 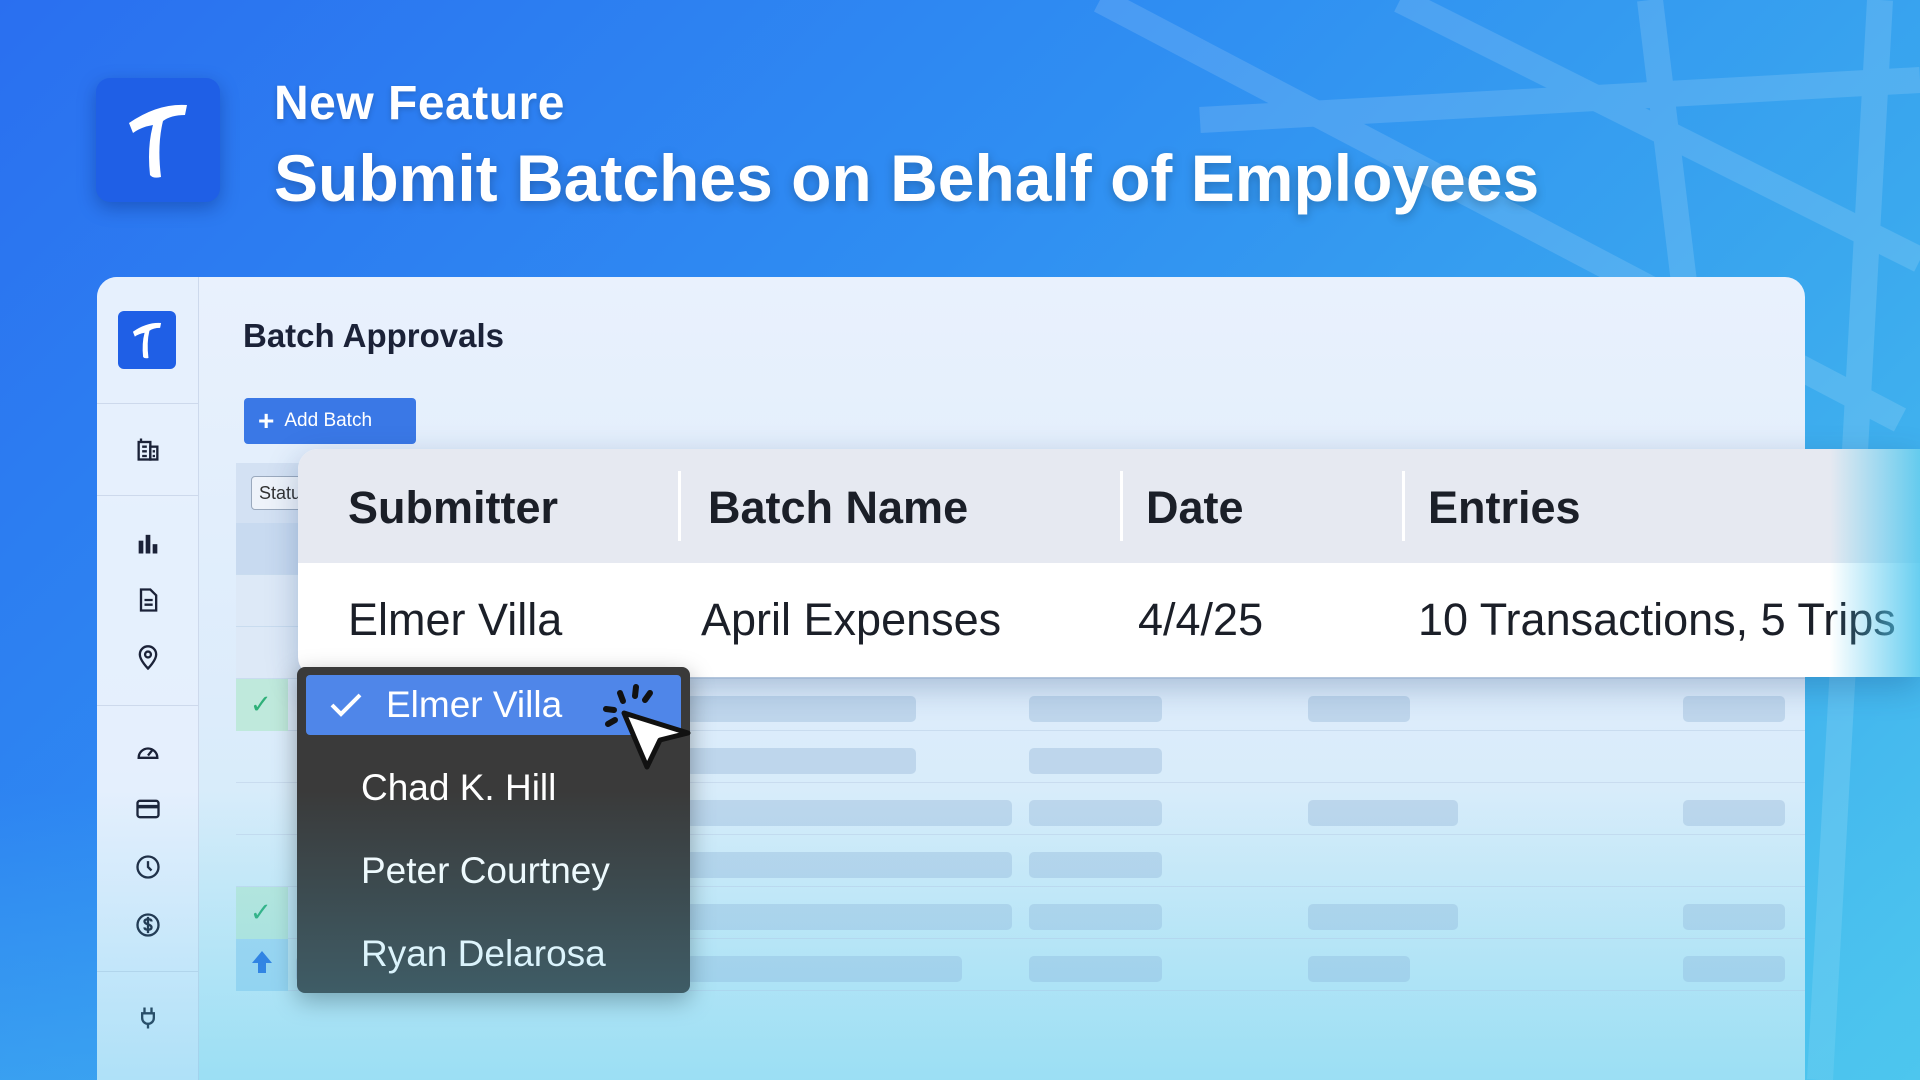 I want to click on dropdown-option: Peter Courtney, so click(x=493, y=871).